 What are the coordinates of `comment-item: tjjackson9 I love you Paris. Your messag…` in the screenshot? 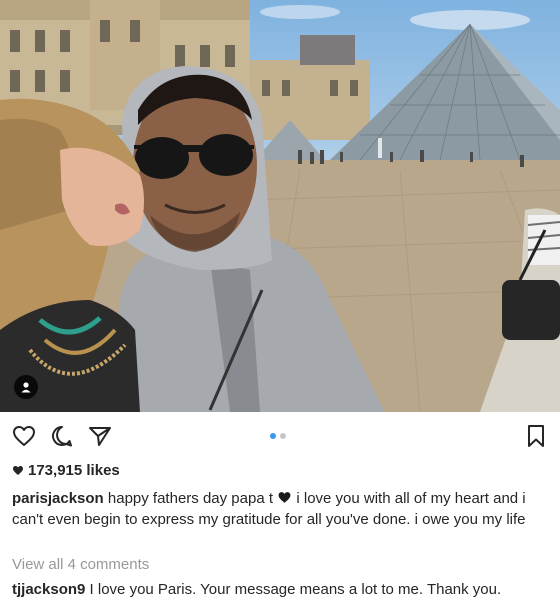 It's located at (285, 590).